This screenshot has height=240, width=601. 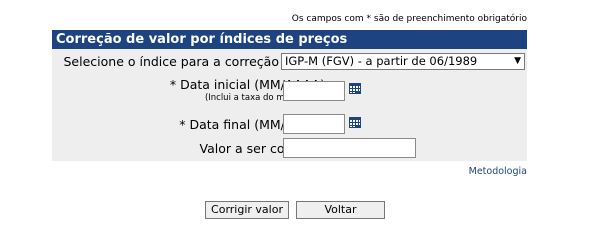 What do you see at coordinates (289, 39) in the screenshot?
I see `panel-title: Correção de valor por índices de preços` at bounding box center [289, 39].